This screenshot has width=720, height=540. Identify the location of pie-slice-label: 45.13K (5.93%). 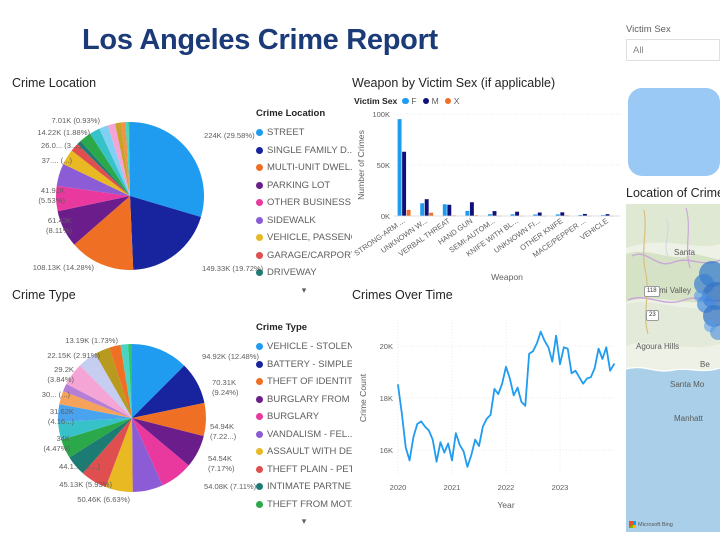
(85, 484).